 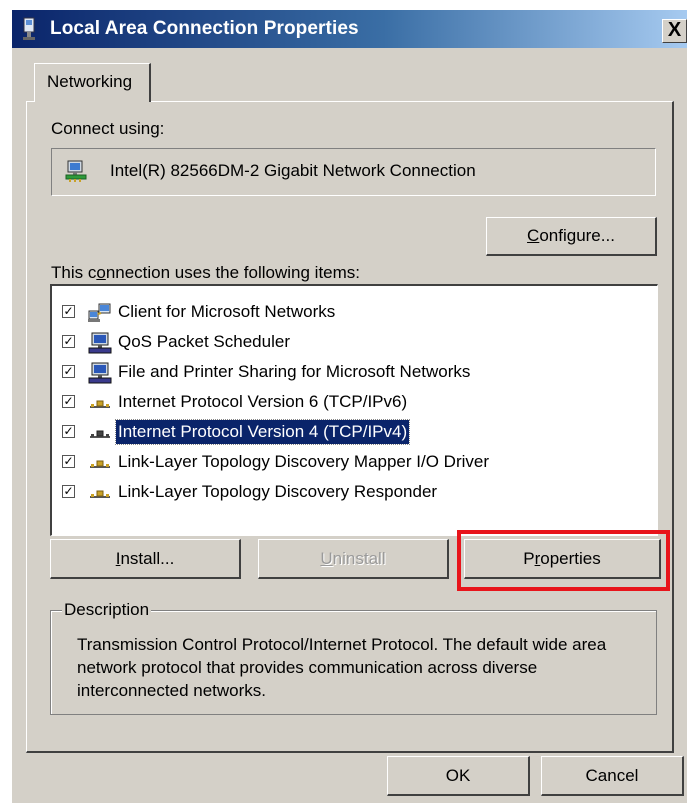 What do you see at coordinates (76, 171) in the screenshot?
I see `network-adapter-icon` at bounding box center [76, 171].